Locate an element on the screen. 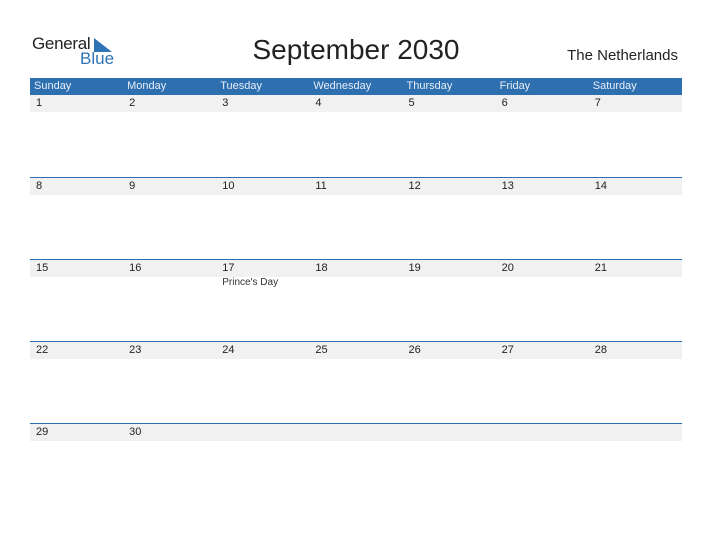 The height and width of the screenshot is (550, 712). day-number: 10 is located at coordinates (228, 186).